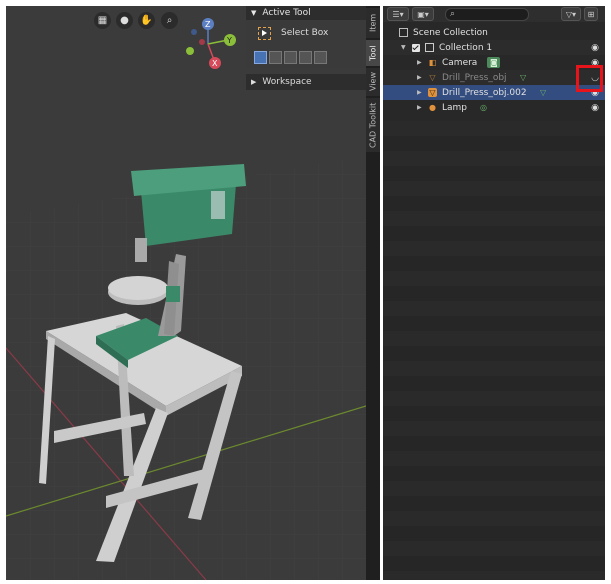  Describe the element at coordinates (373, 125) in the screenshot. I see `tab-cad-toolkit: CAD Toolkit` at that location.